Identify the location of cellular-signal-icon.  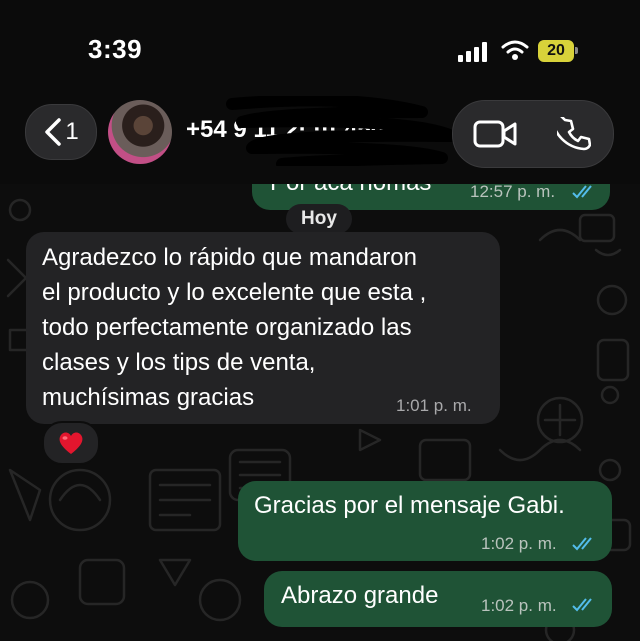
(472, 52).